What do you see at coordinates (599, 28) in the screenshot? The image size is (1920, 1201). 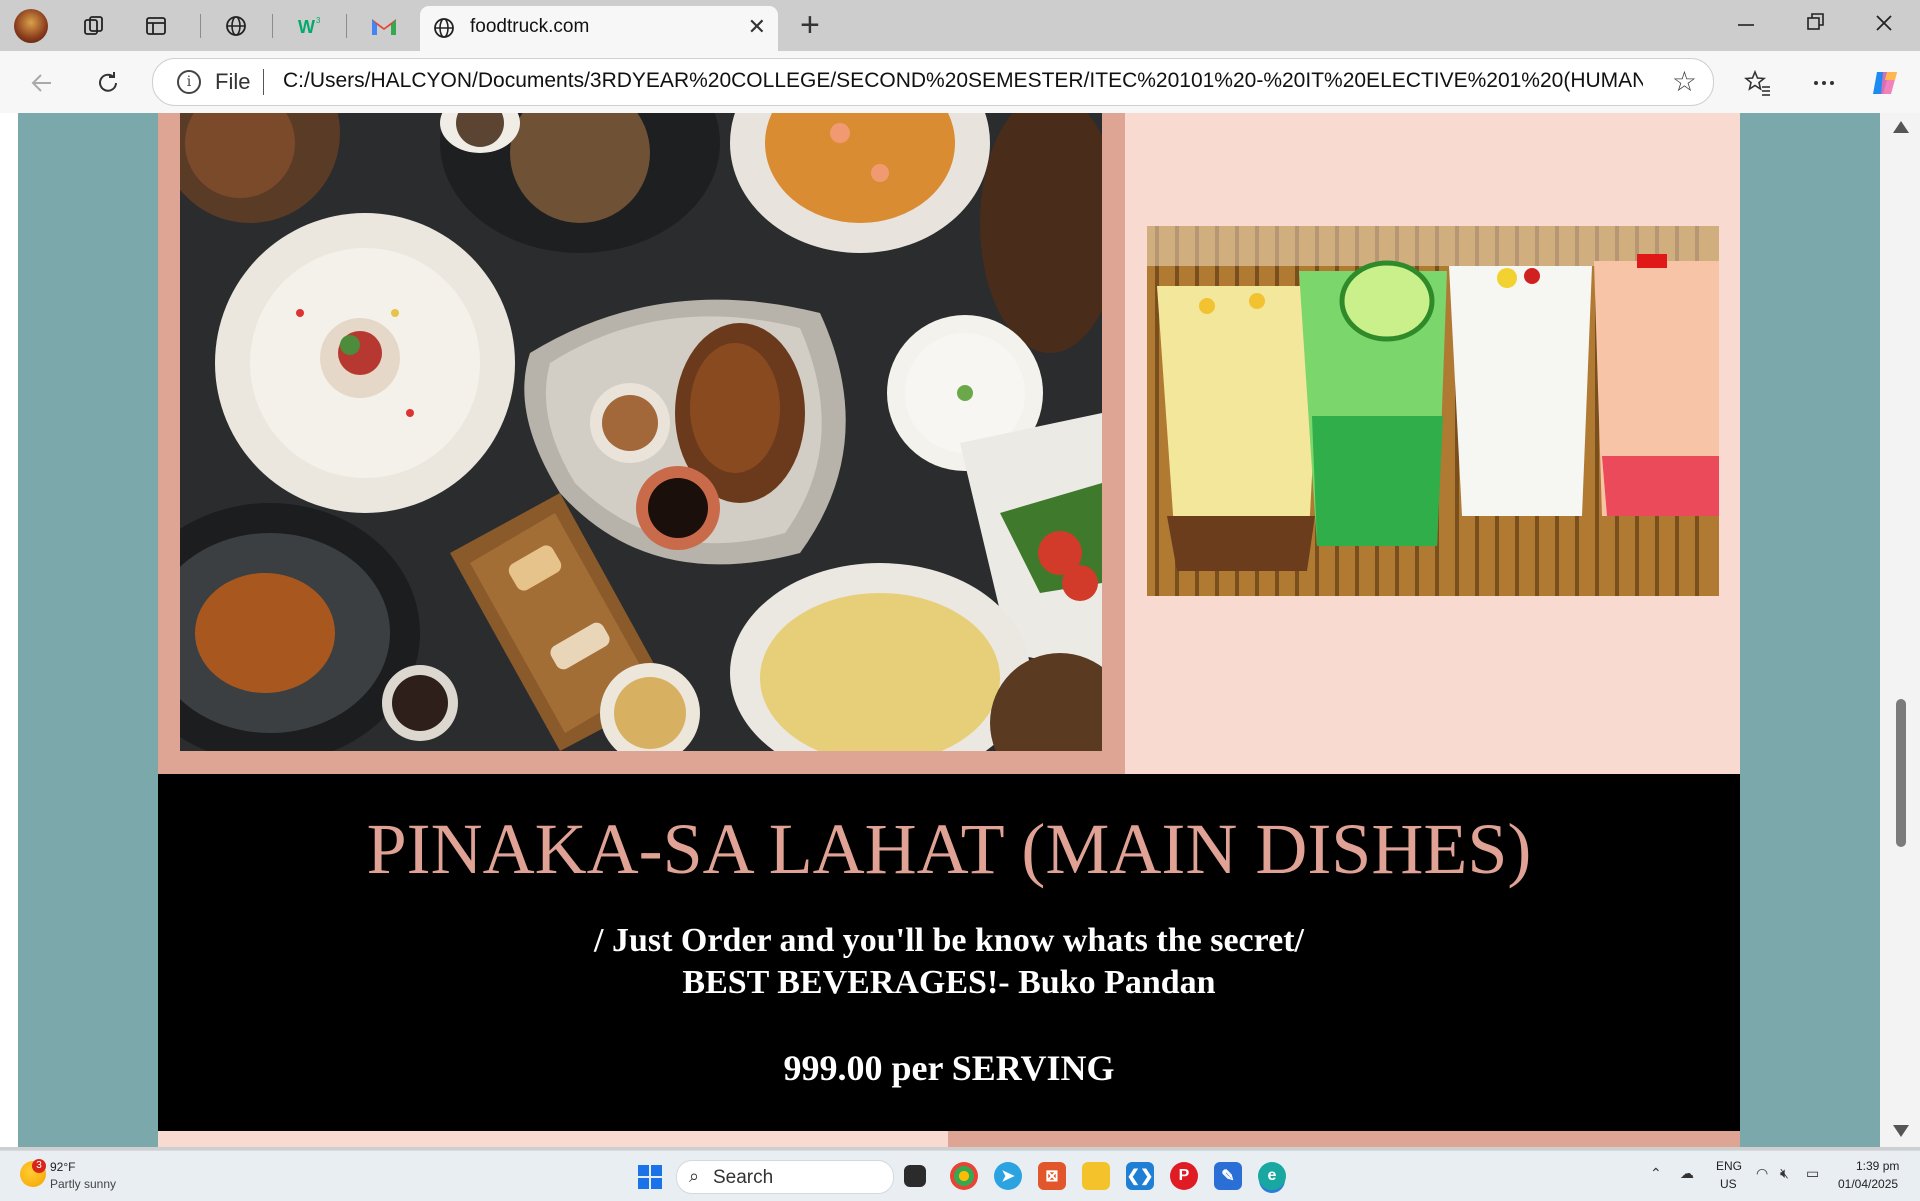 I see `tab-foodtruck: foodtruck.com ✕` at bounding box center [599, 28].